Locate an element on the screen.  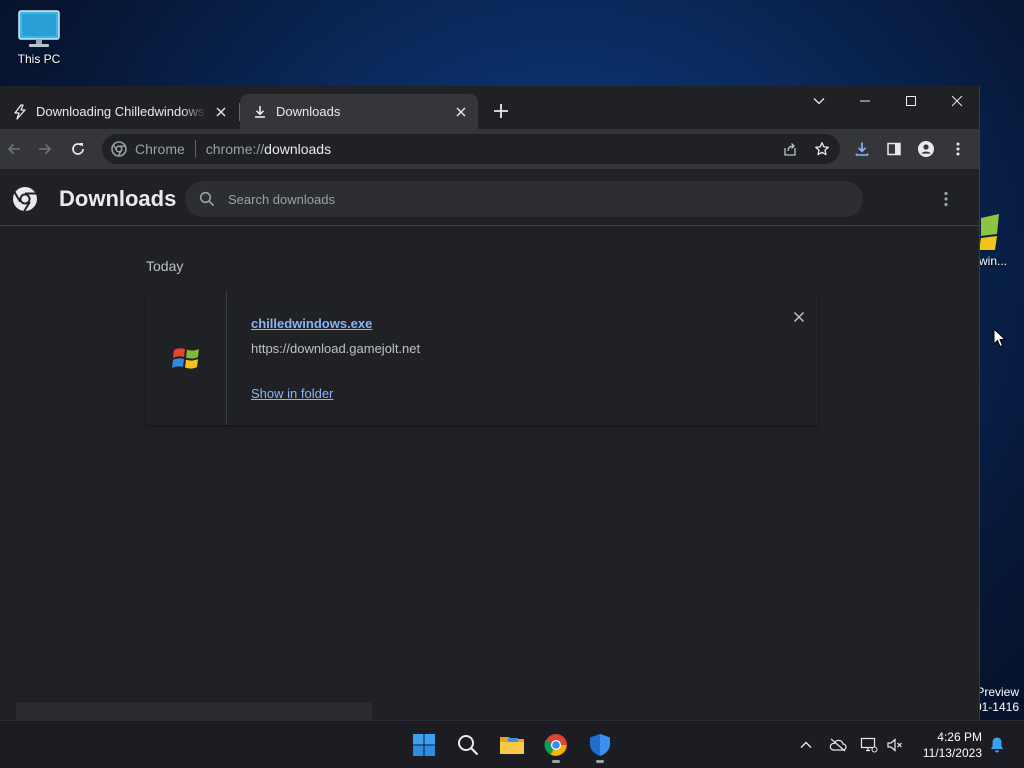
search-input is located at coordinates (528, 199).